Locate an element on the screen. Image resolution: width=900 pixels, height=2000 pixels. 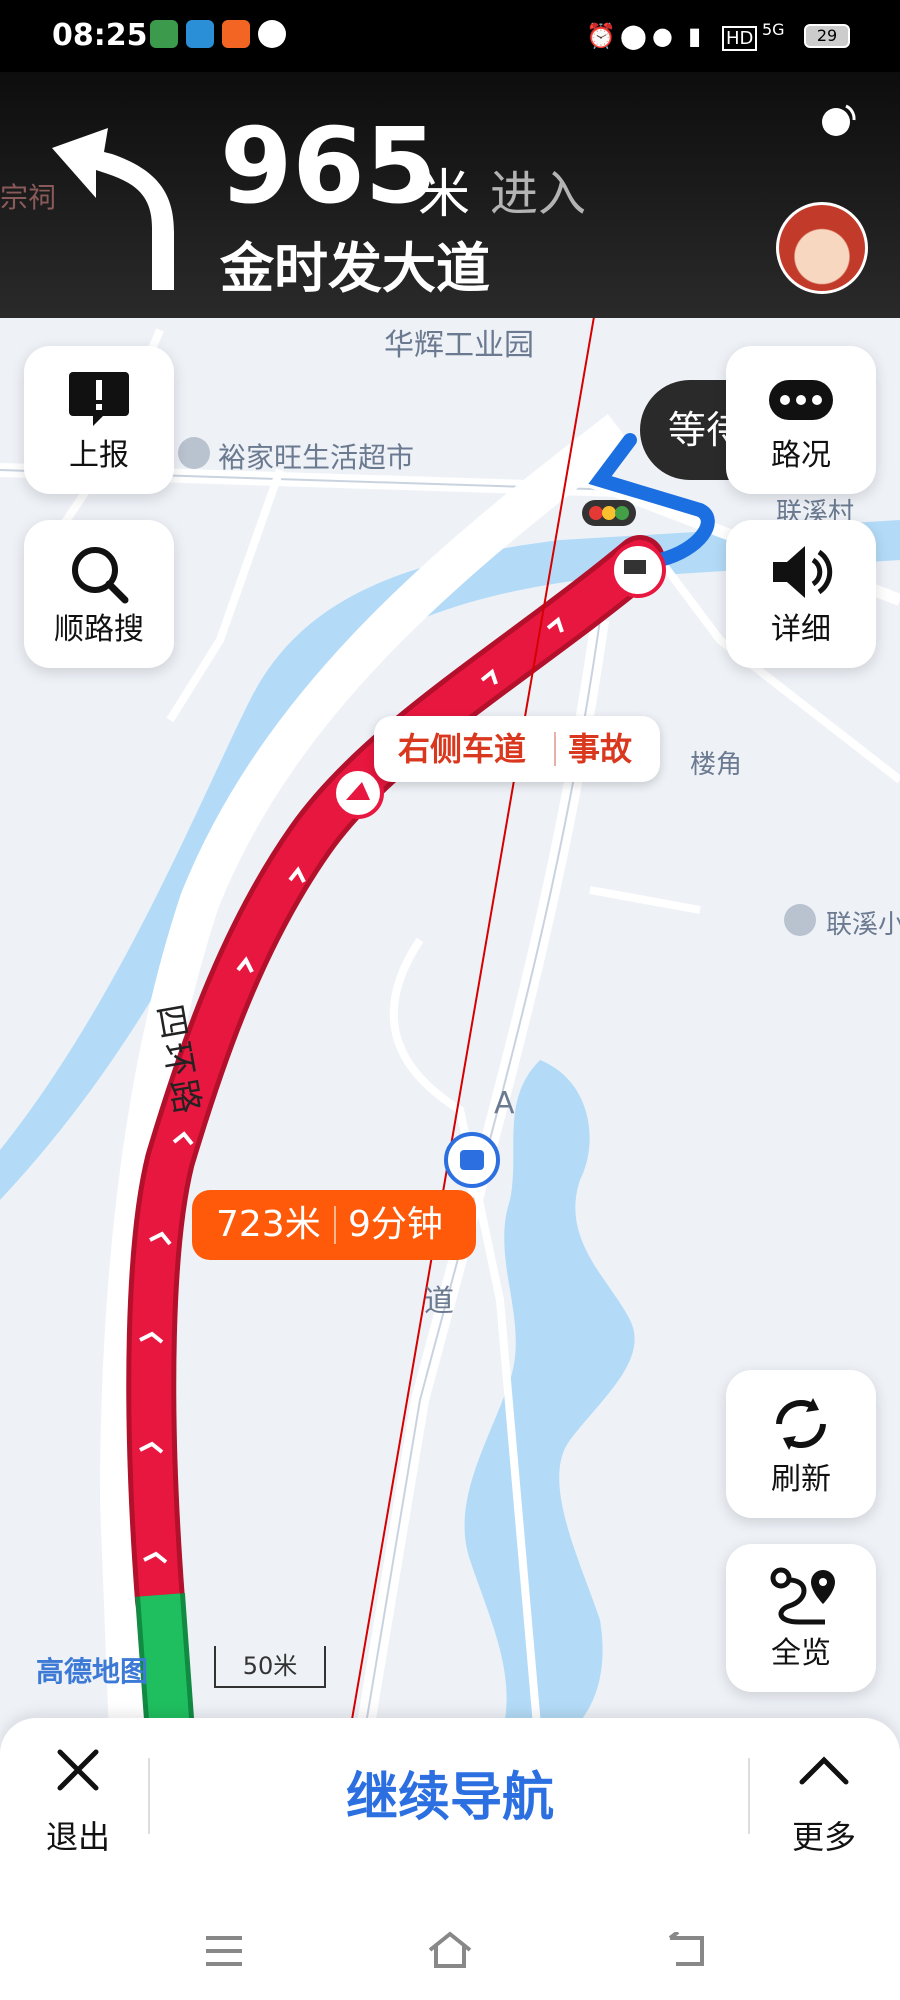
traffic-button: 路况 is located at coordinates (801, 420).